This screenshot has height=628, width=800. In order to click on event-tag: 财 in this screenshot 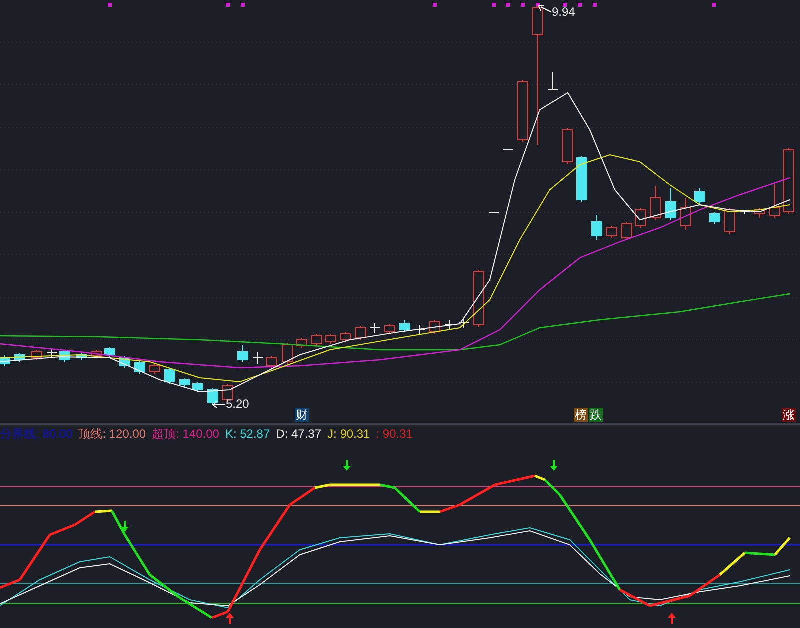, I will do `click(302, 415)`.